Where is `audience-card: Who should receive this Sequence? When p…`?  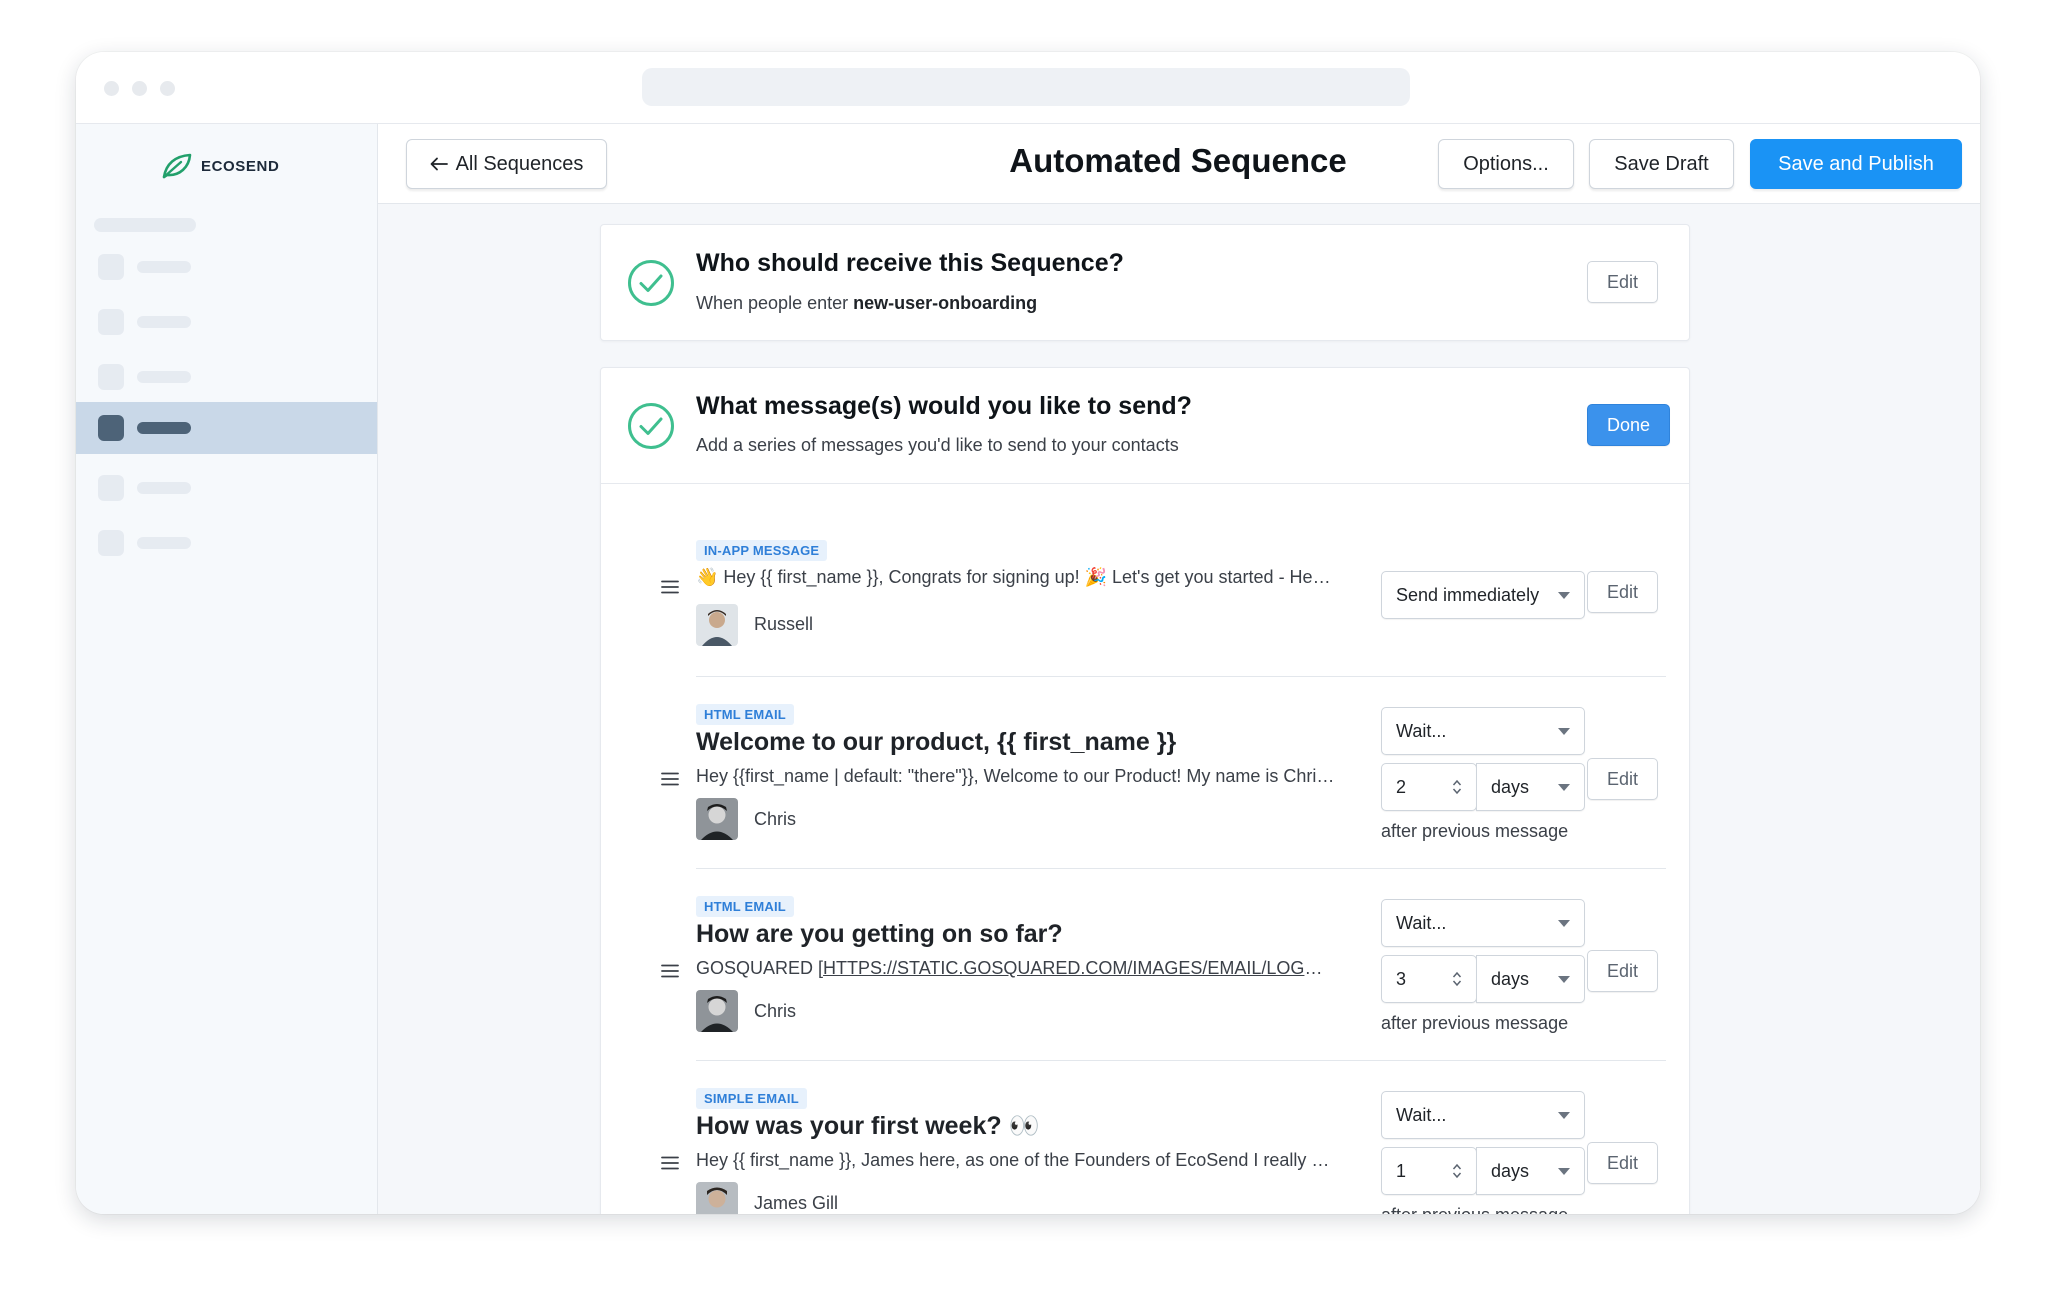
audience-card: Who should receive this Sequence? When p… is located at coordinates (1145, 282).